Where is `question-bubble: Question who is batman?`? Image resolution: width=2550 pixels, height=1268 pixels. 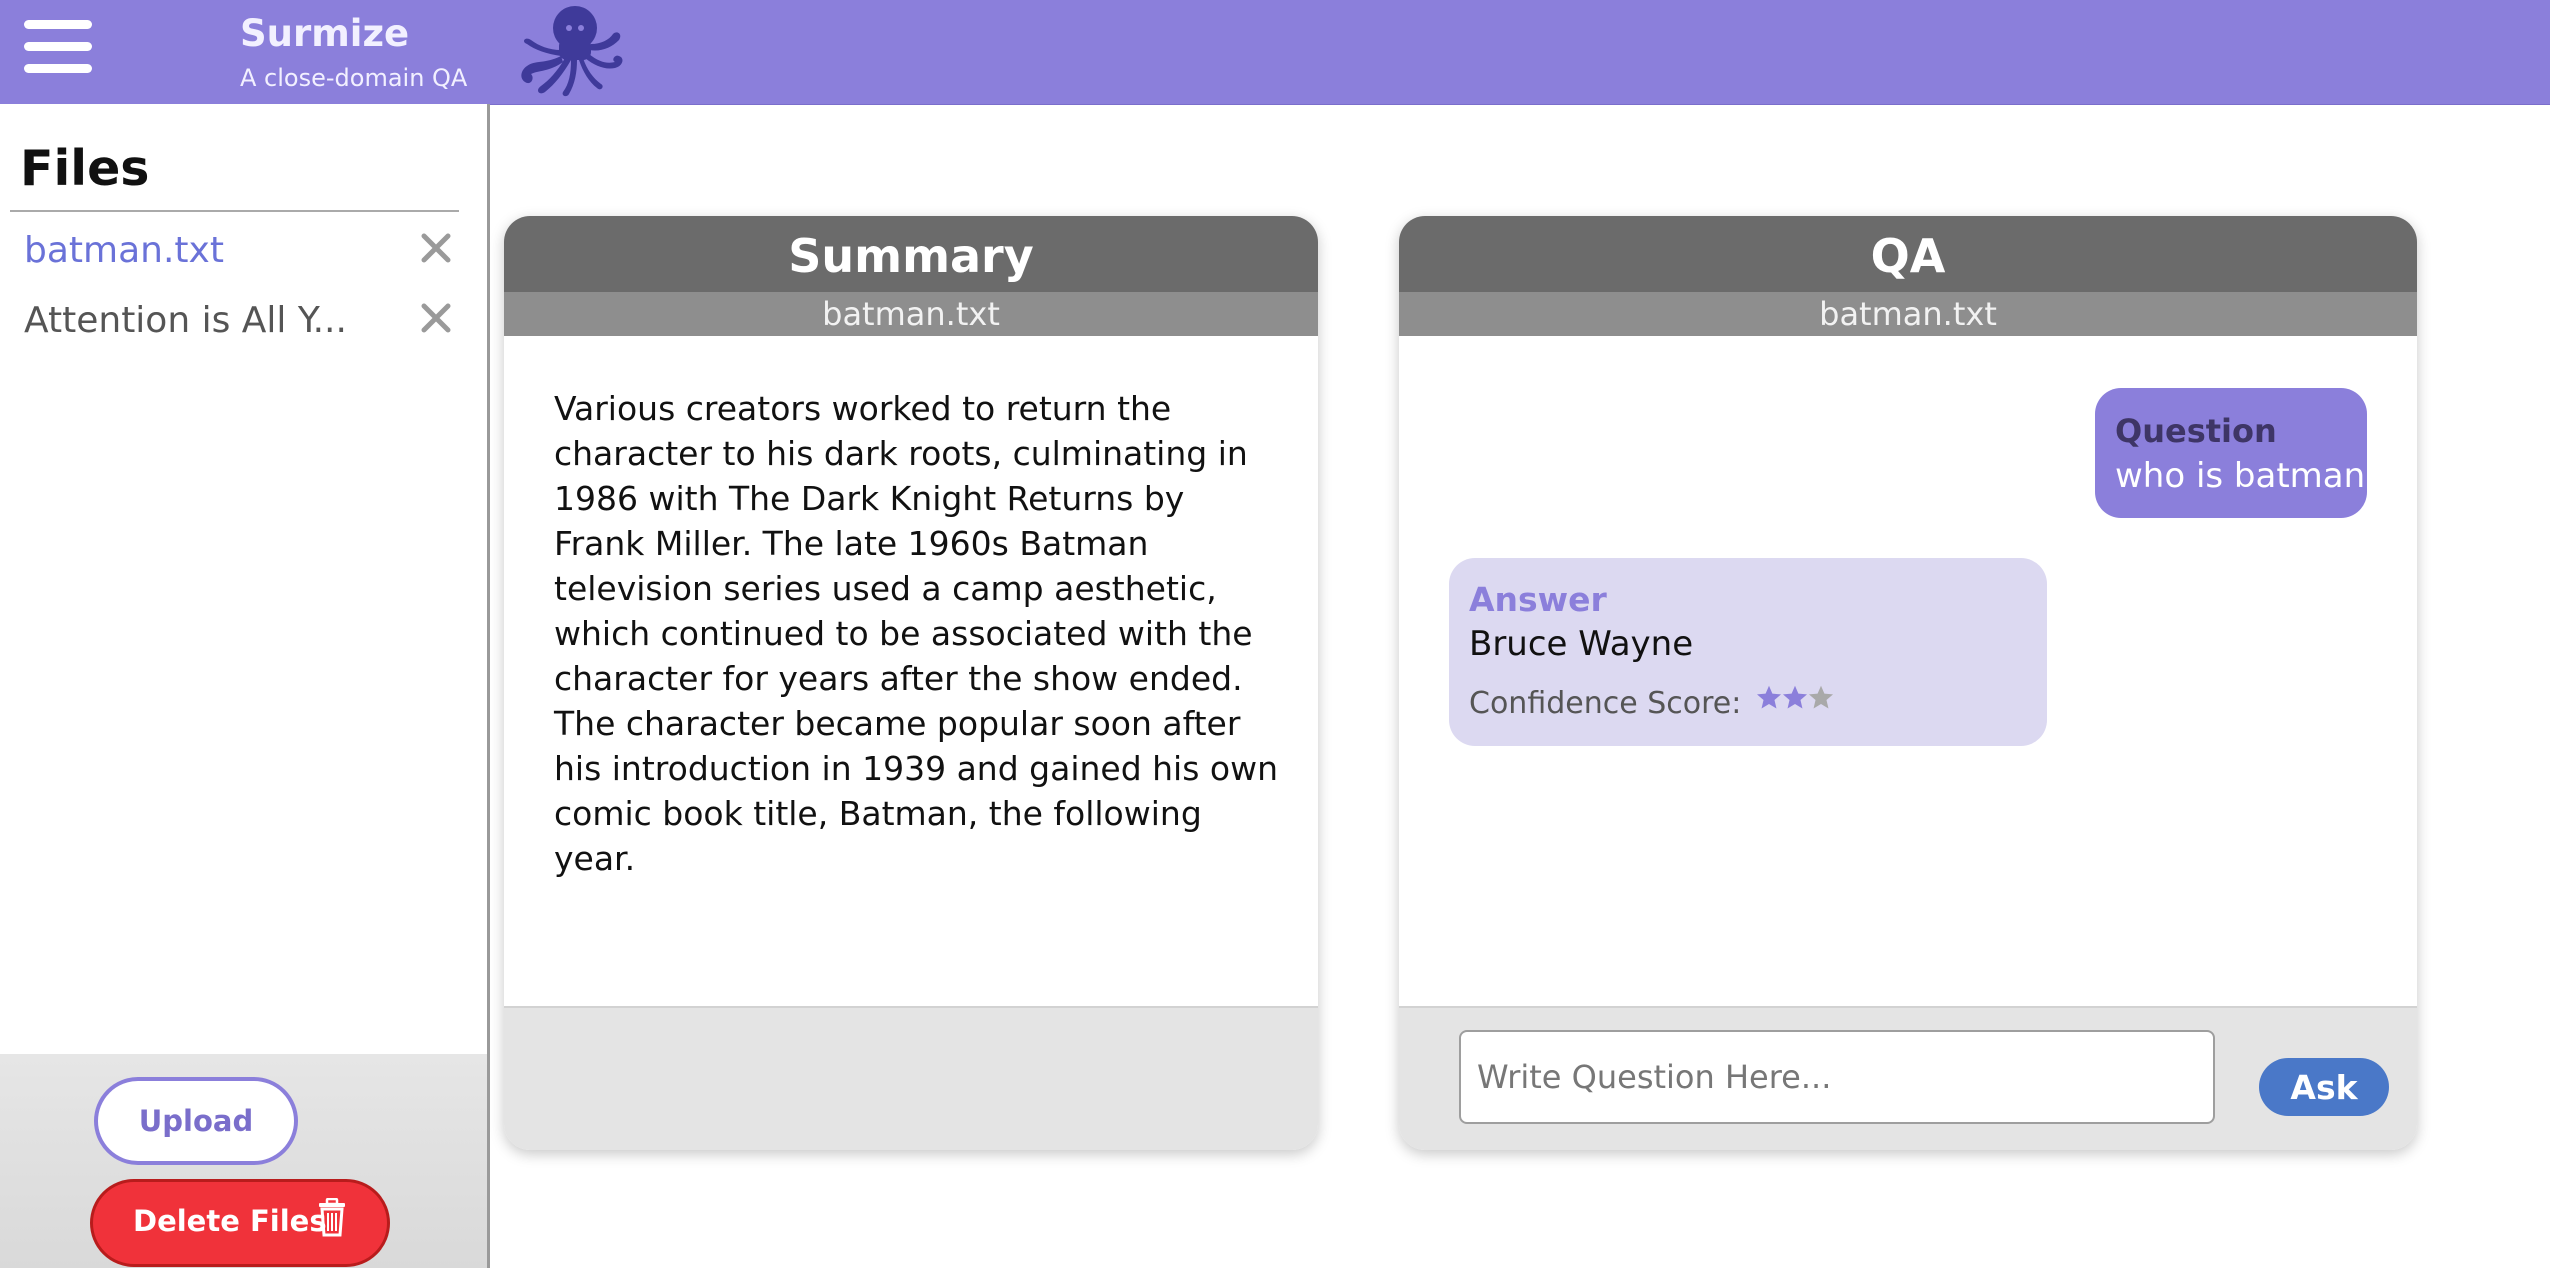 question-bubble: Question who is batman? is located at coordinates (2239, 453).